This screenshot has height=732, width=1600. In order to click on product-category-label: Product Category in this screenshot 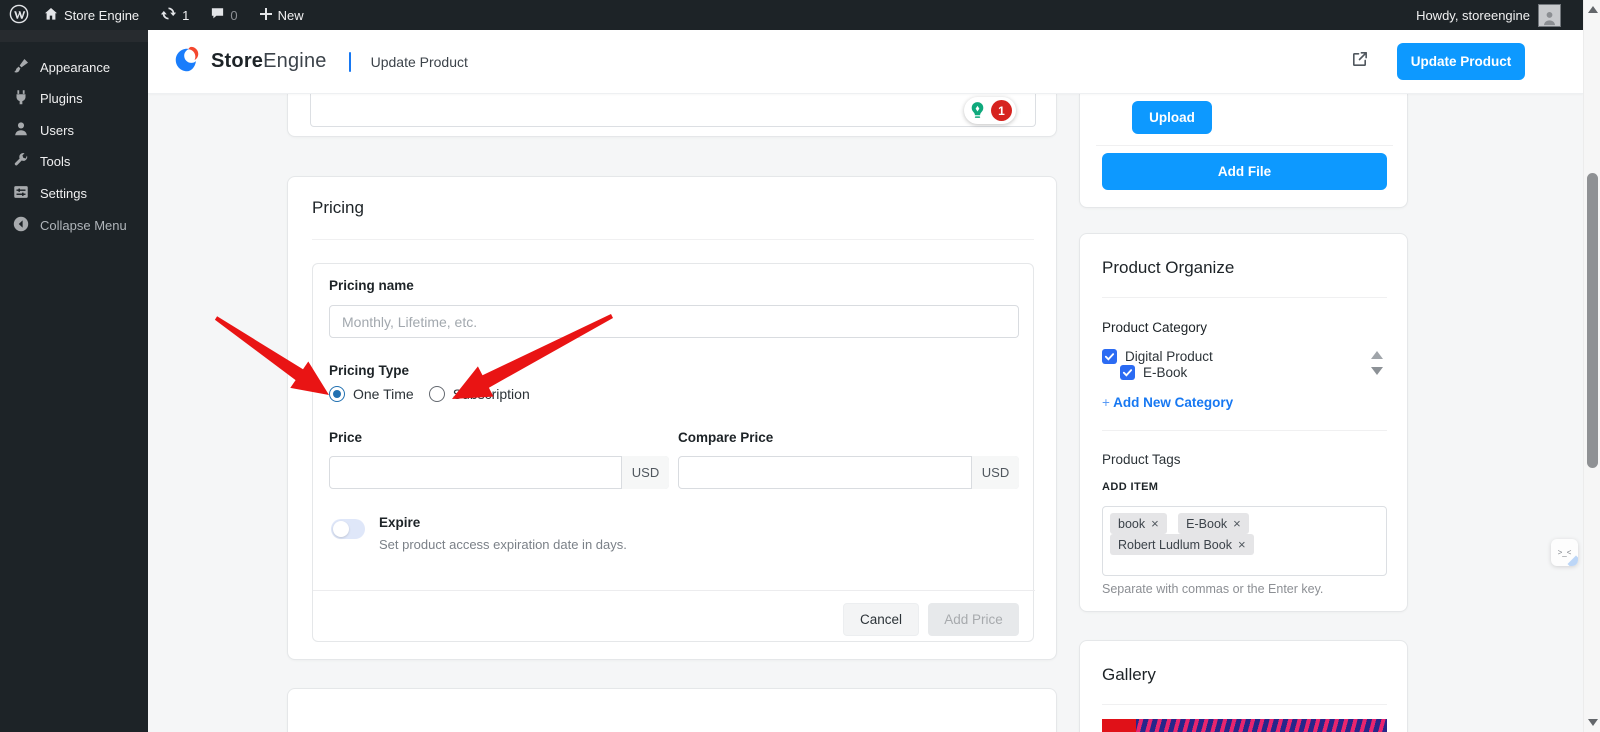, I will do `click(1155, 327)`.